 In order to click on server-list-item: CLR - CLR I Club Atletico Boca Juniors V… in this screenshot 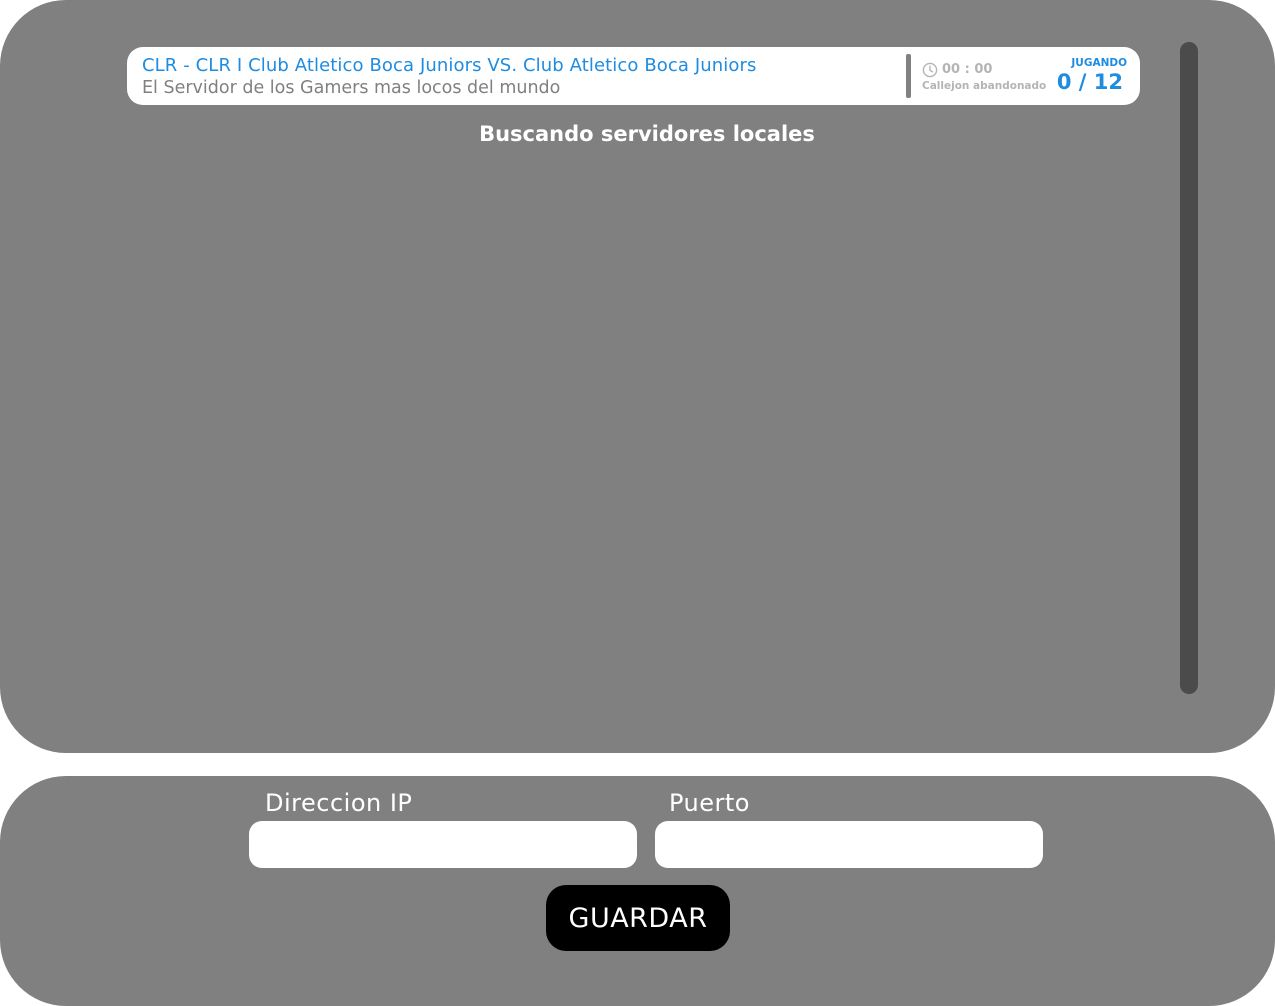, I will do `click(633, 76)`.